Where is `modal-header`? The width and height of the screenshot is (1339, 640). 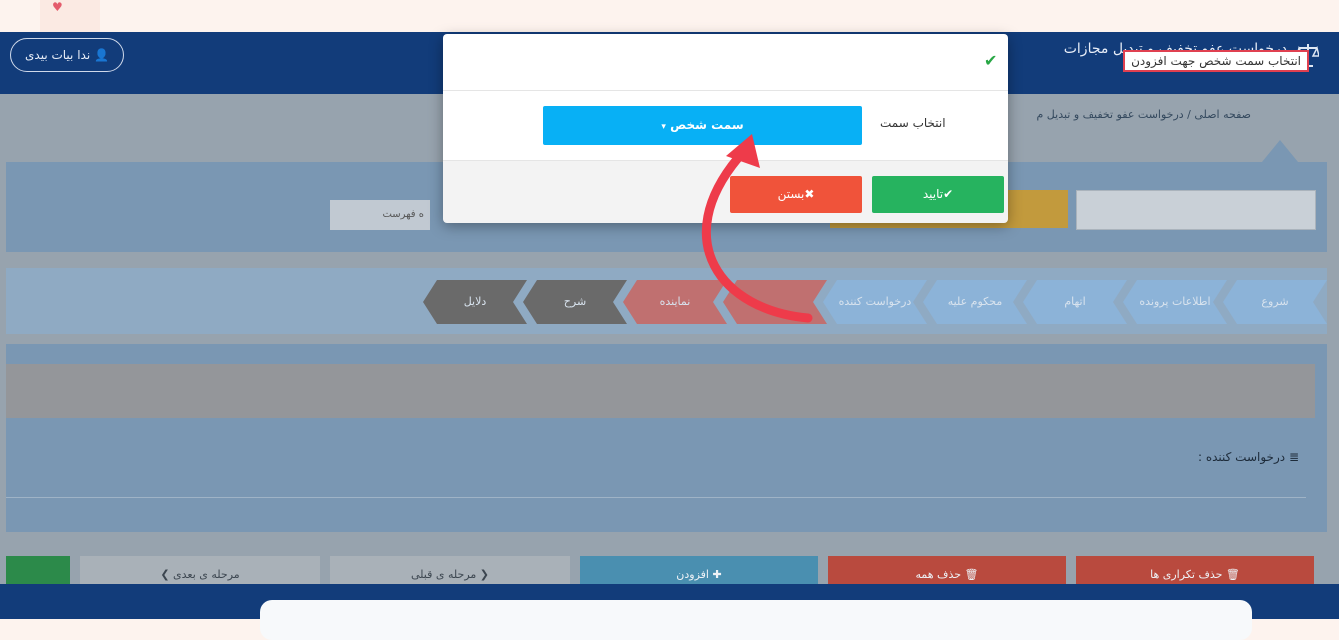 modal-header is located at coordinates (725, 62).